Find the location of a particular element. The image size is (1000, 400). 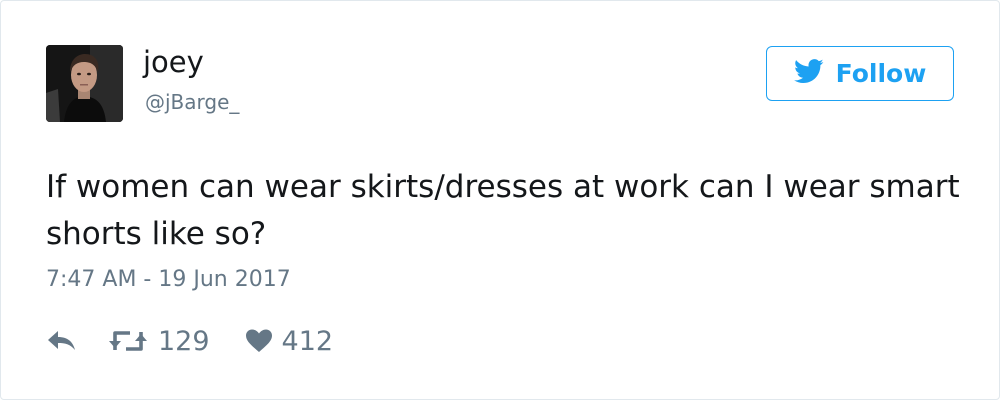

user-handle: @jBarge_ is located at coordinates (192, 102).